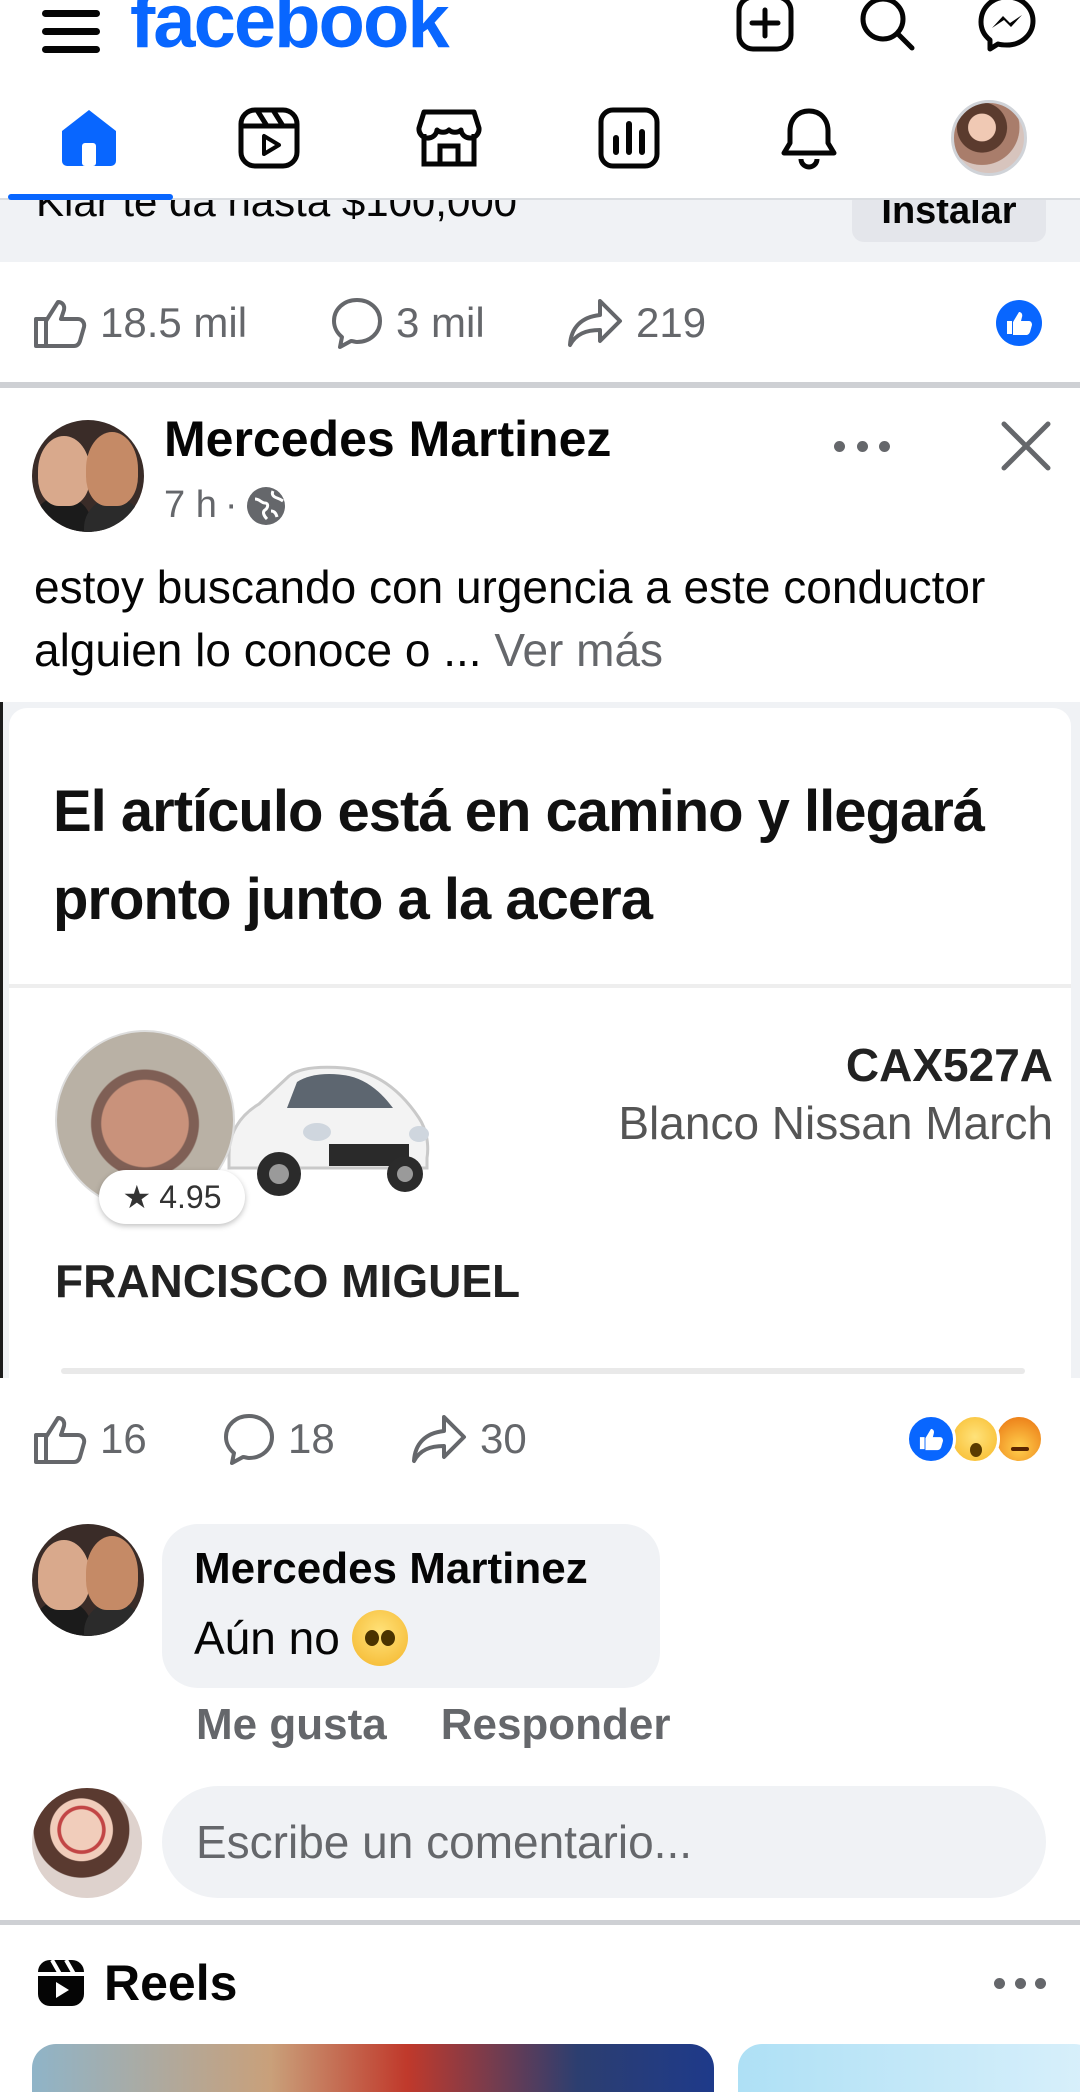 The height and width of the screenshot is (2092, 1080). Describe the element at coordinates (391, 1569) in the screenshot. I see `comment-author: Mercedes Martinez` at that location.